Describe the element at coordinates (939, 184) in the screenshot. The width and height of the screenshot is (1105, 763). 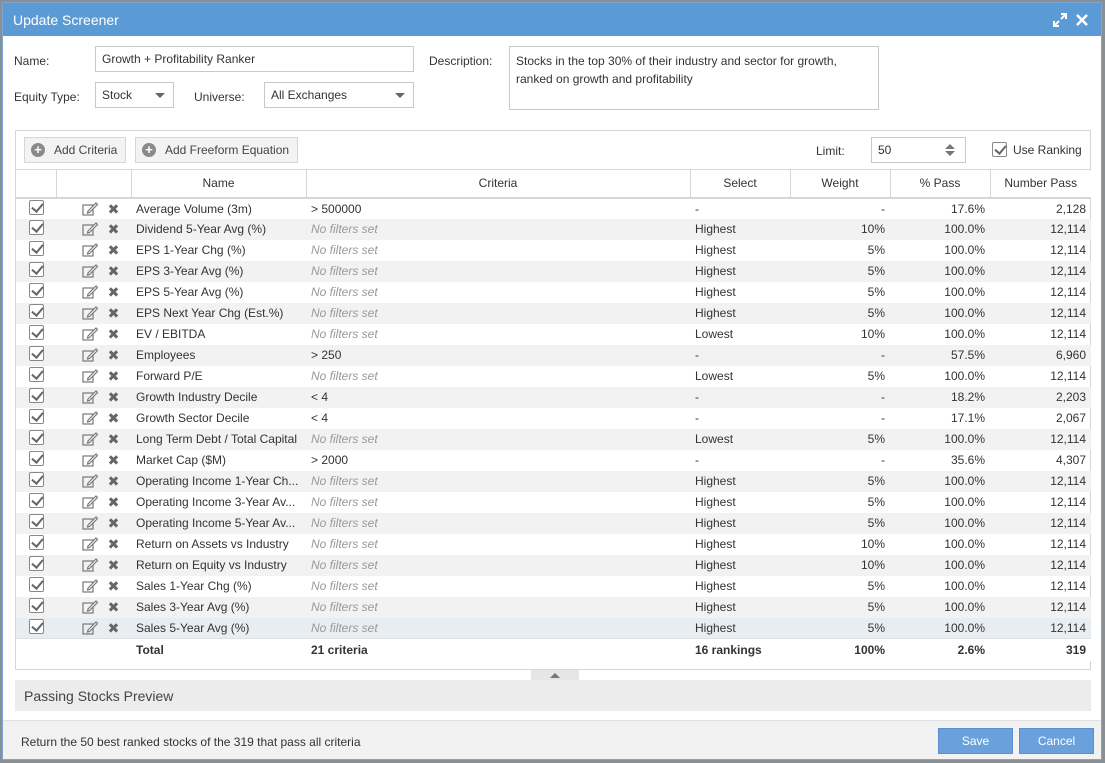
I see `header-pct-pass: % Pass` at that location.